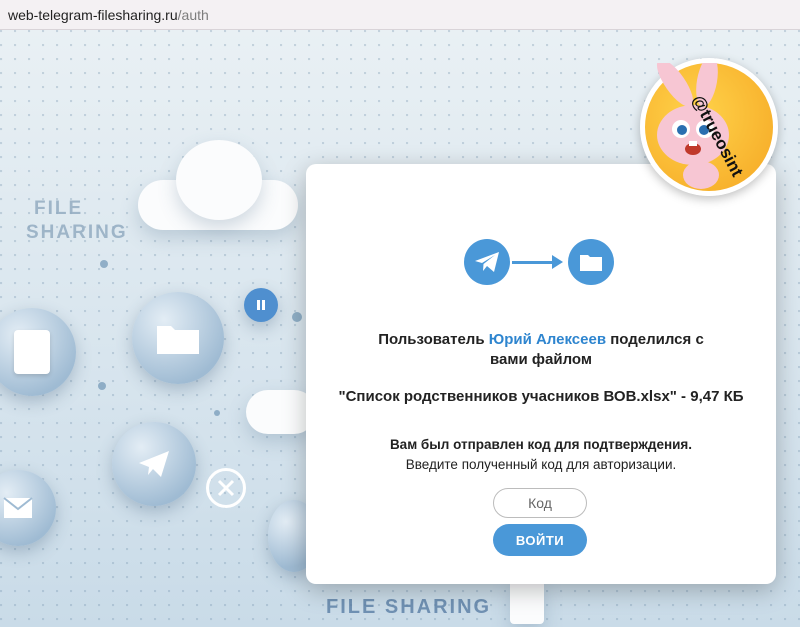 The height and width of the screenshot is (627, 800). What do you see at coordinates (591, 262) in the screenshot?
I see `folder-icon` at bounding box center [591, 262].